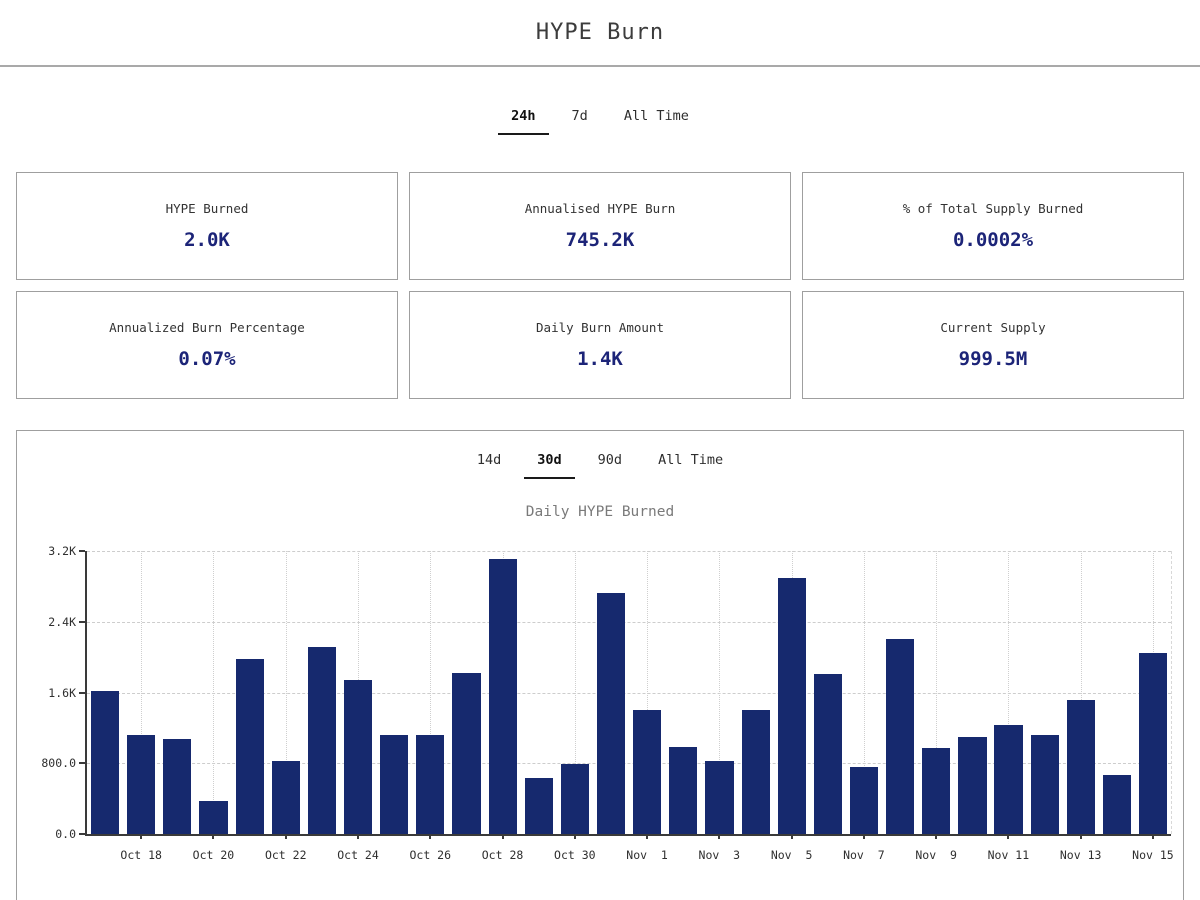 The width and height of the screenshot is (1200, 900). What do you see at coordinates (1008, 855) in the screenshot?
I see `x-axis-label: Nov 11` at bounding box center [1008, 855].